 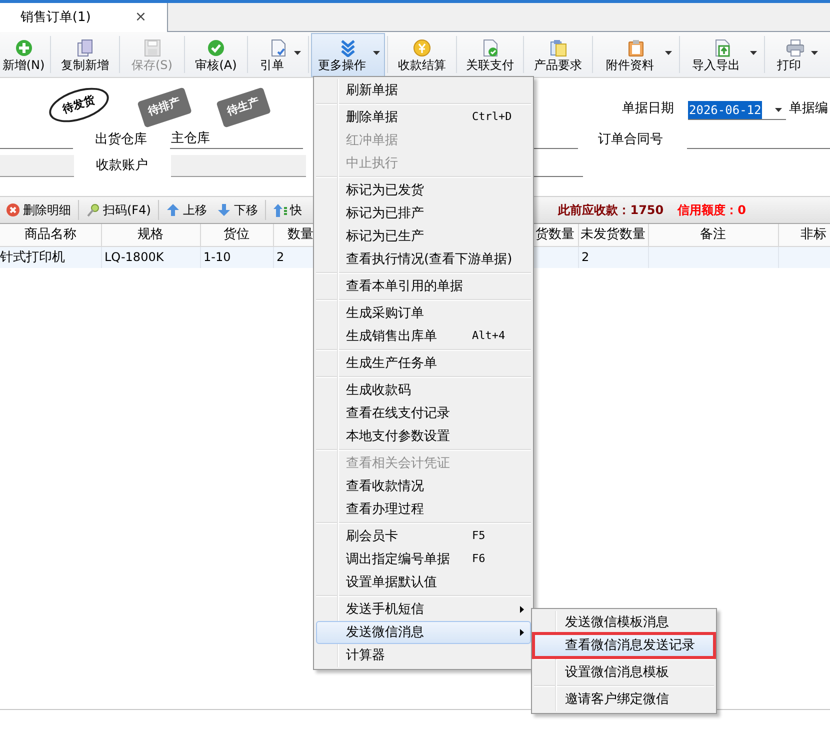 I want to click on menu-item: 生成采购订单, so click(x=423, y=313).